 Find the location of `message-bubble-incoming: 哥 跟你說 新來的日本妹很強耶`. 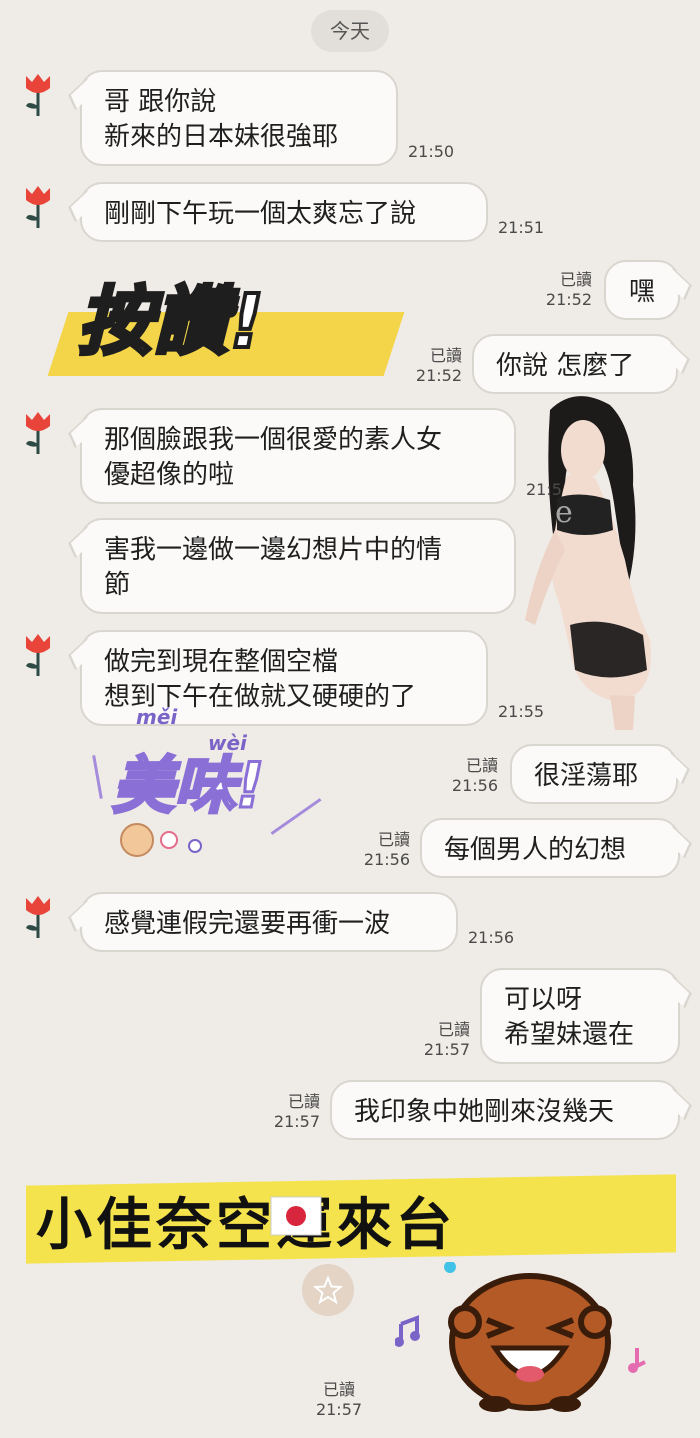

message-bubble-incoming: 哥 跟你說 新來的日本妹很強耶 is located at coordinates (239, 118).